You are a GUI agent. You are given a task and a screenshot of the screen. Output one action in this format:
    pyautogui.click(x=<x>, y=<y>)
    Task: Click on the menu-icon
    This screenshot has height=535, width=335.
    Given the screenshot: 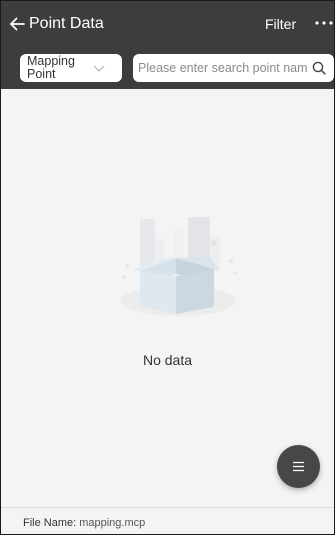 What is the action you would take?
    pyautogui.click(x=298, y=466)
    